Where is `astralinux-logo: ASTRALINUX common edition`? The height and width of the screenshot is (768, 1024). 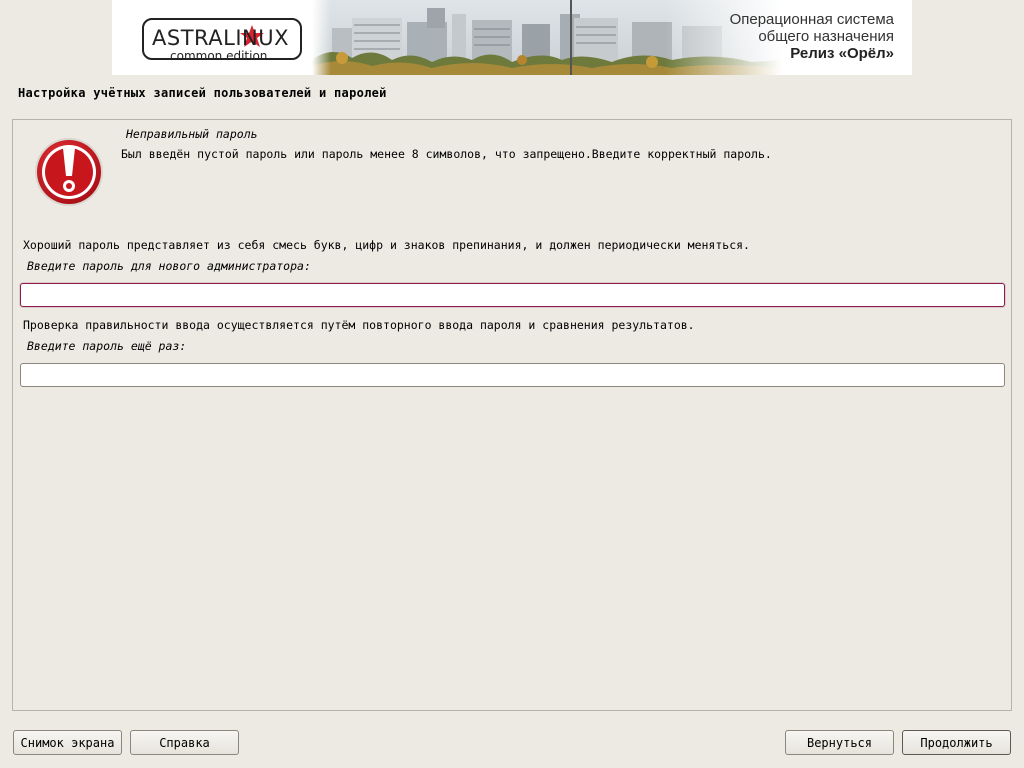 astralinux-logo: ASTRALINUX common edition is located at coordinates (222, 40).